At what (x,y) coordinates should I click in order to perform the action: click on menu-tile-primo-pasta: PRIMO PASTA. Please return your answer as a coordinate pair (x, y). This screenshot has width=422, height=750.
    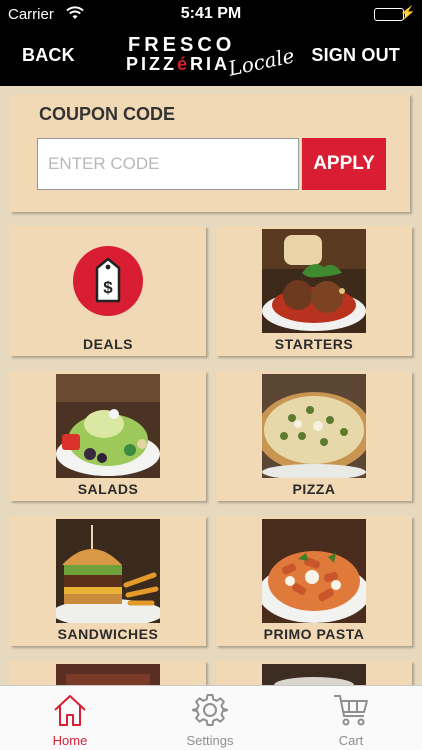
    Looking at the image, I should click on (314, 581).